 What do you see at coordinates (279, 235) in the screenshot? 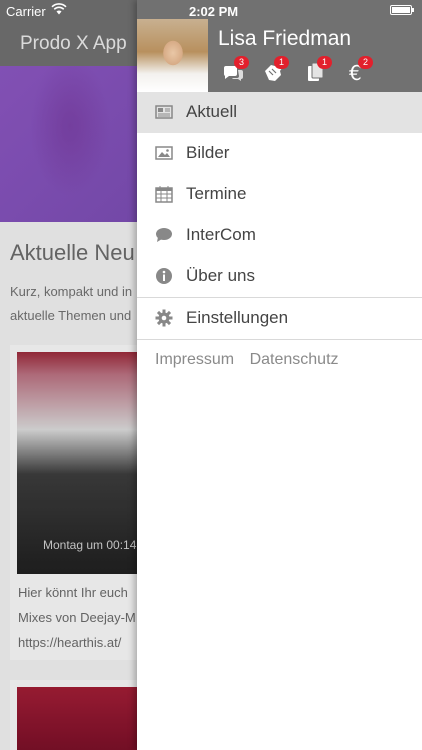
I see `menu-item-intercom: InterCom` at bounding box center [279, 235].